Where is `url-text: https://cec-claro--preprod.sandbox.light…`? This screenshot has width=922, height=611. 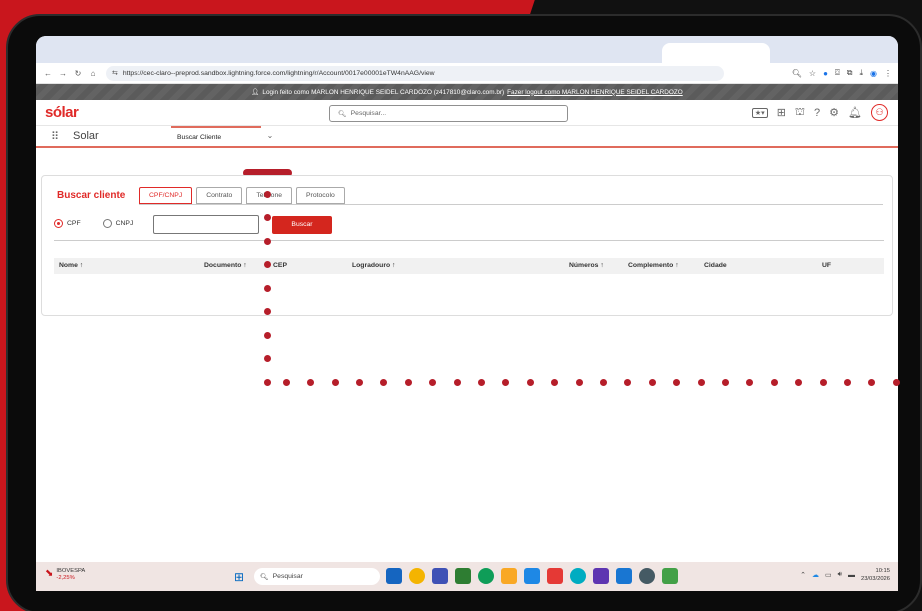 url-text: https://cec-claro--preprod.sandbox.light… is located at coordinates (420, 73).